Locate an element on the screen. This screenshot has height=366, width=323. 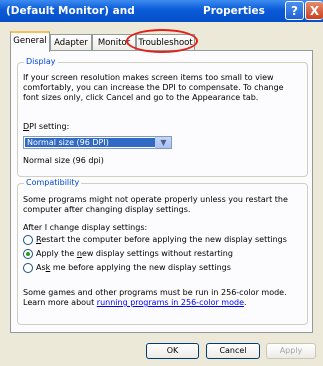
dpi-setting-dropdown: Normal size (96 DPI) ▼ is located at coordinates (97, 142).